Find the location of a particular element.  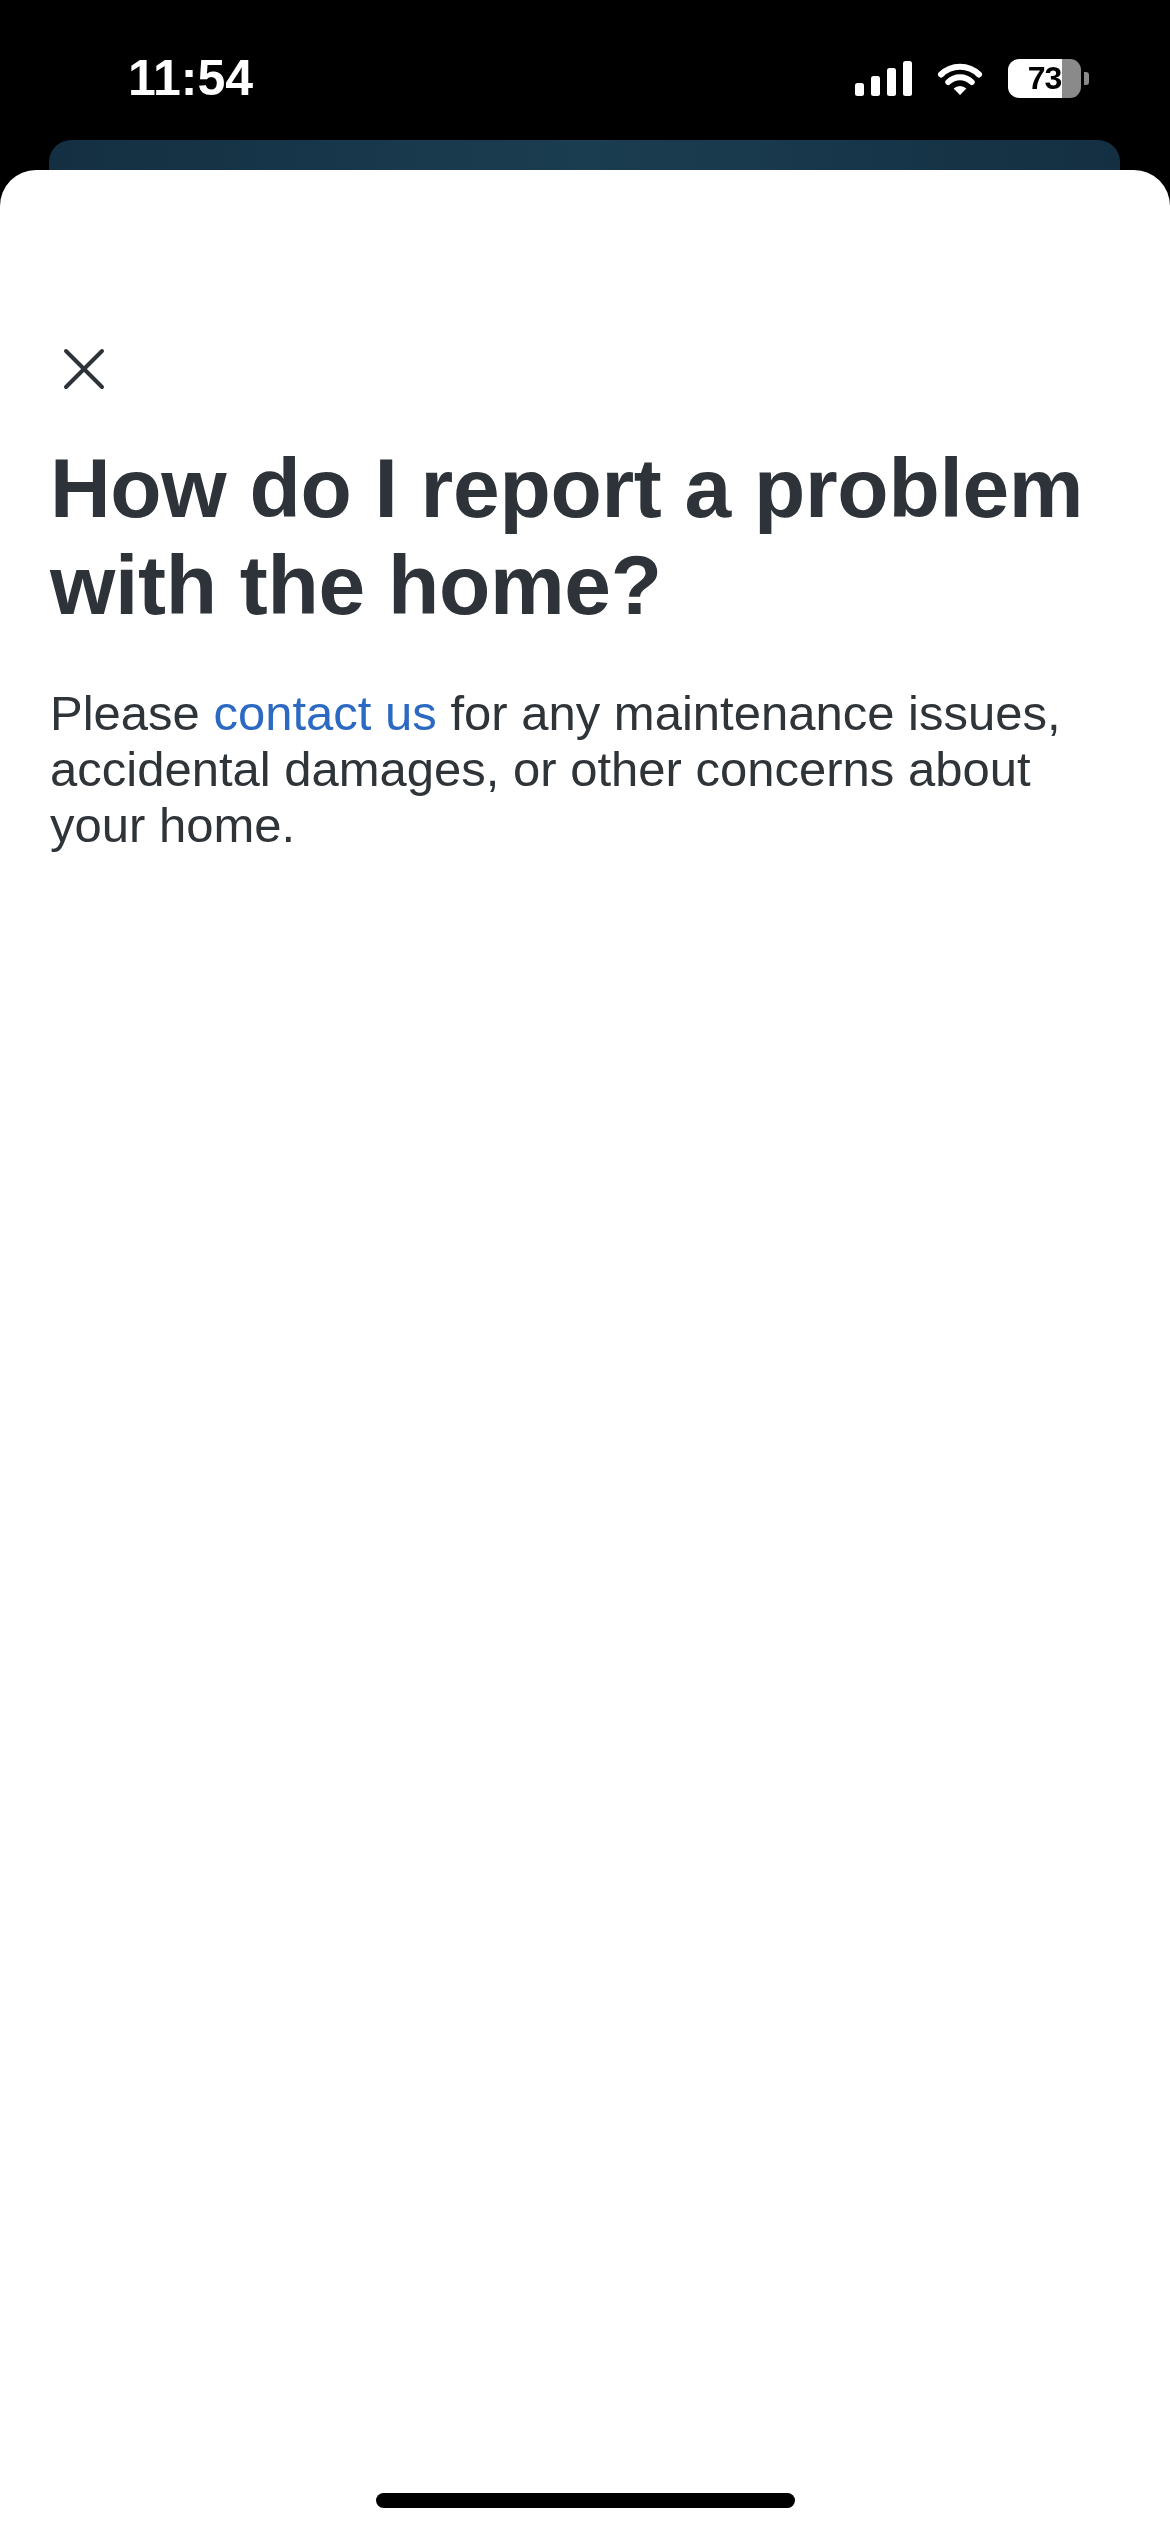

answer-text: Please contact us for any maintenance issues, accidental damages, or other concerns about your home. is located at coordinates (556, 769).